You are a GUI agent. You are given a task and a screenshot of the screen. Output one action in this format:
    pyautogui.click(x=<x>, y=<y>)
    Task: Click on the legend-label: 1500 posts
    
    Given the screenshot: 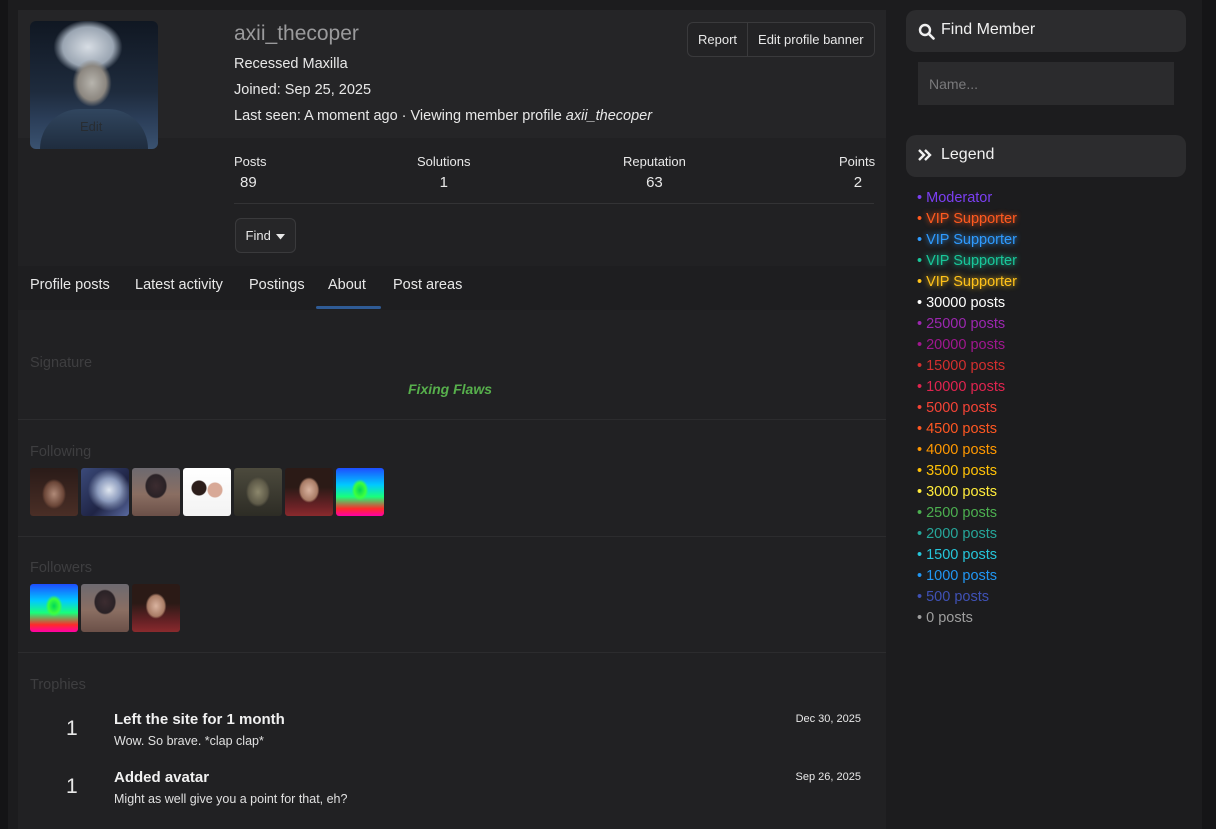 What is the action you would take?
    pyautogui.click(x=962, y=555)
    